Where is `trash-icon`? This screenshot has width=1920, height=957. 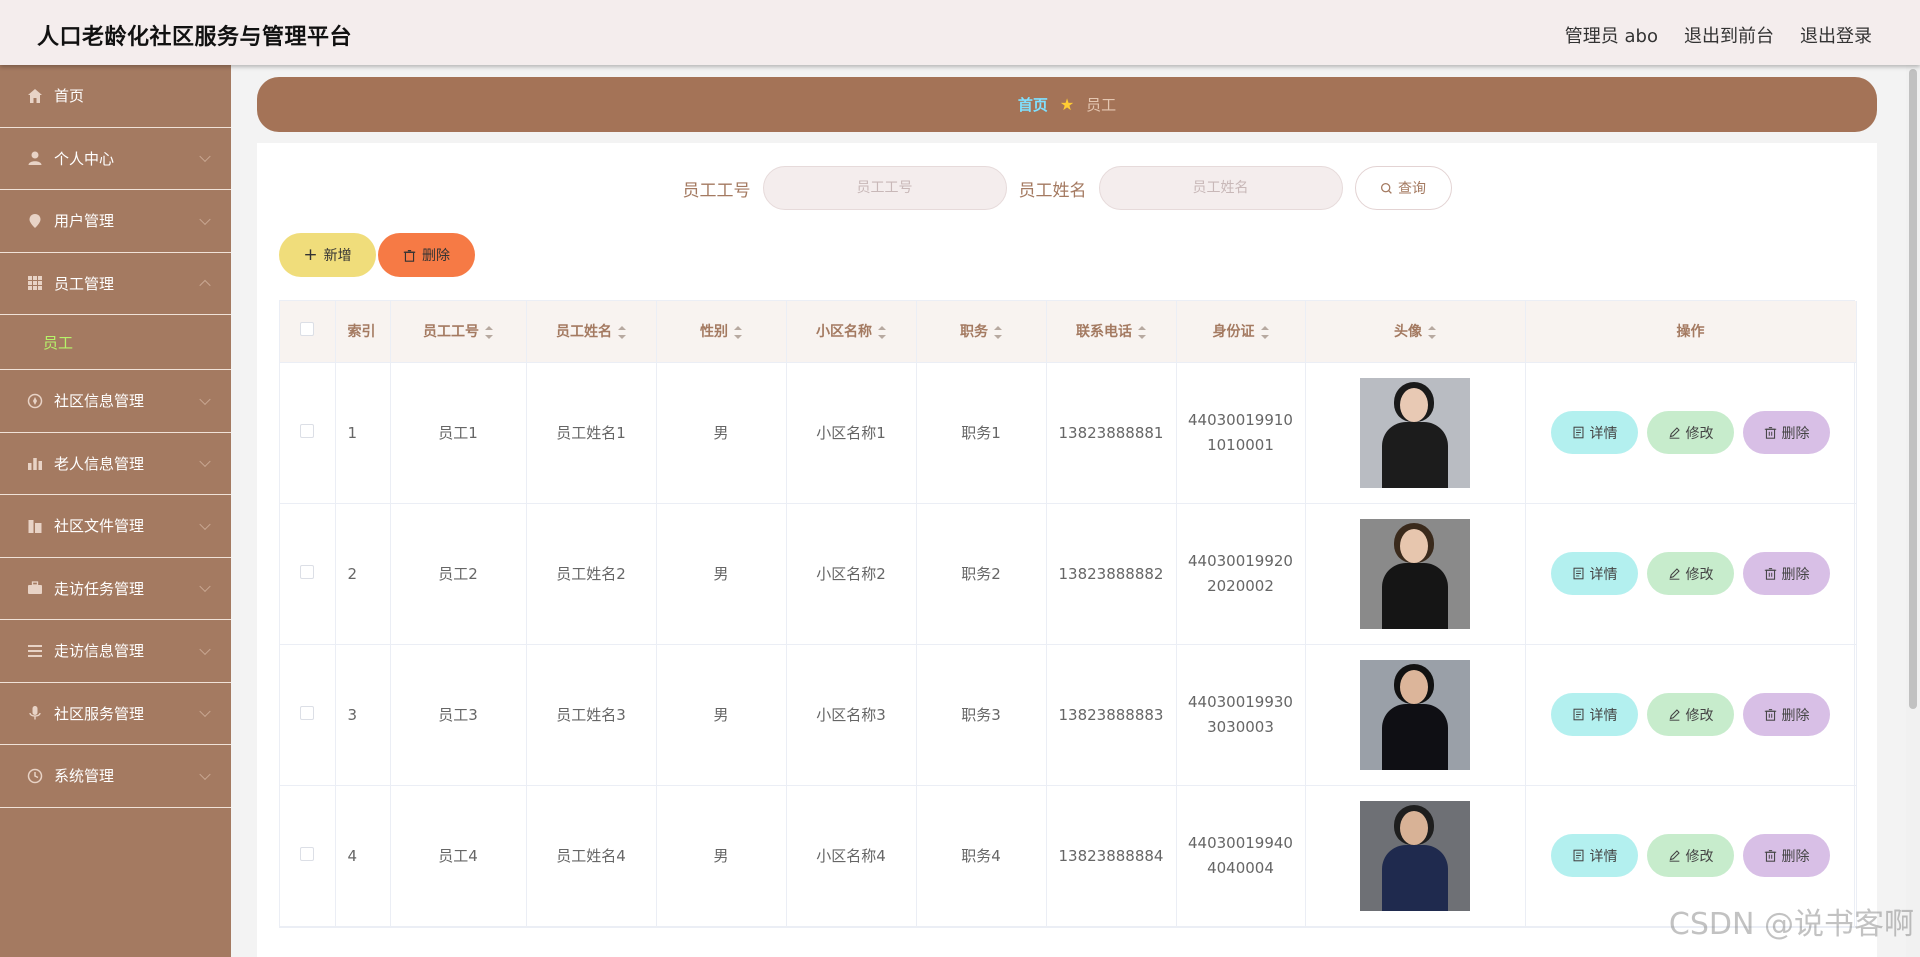 trash-icon is located at coordinates (1770, 433).